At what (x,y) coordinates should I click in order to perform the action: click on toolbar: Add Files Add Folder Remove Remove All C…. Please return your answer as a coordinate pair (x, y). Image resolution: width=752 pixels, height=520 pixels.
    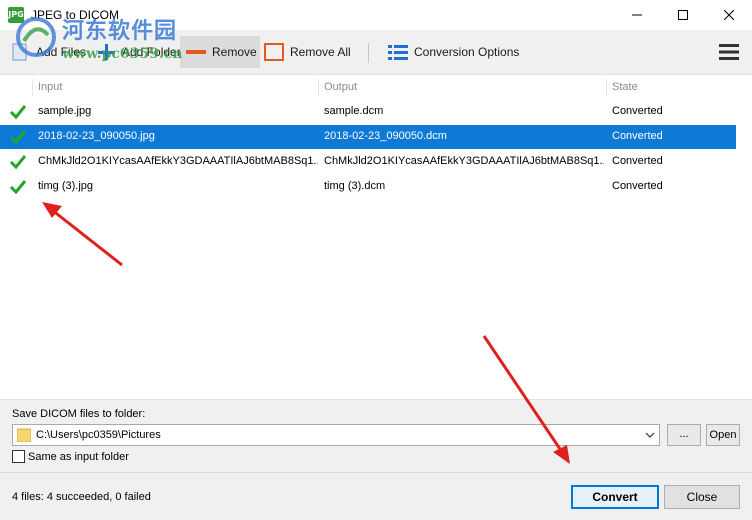
    Looking at the image, I should click on (376, 52).